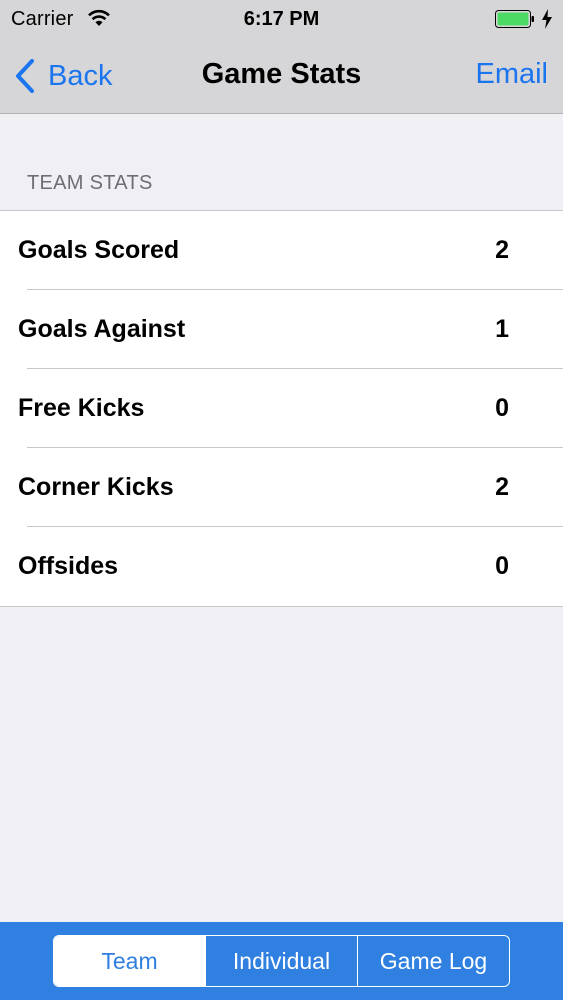 The image size is (563, 1000). I want to click on stat-row-goals-against: Goals Against 1, so click(281, 329).